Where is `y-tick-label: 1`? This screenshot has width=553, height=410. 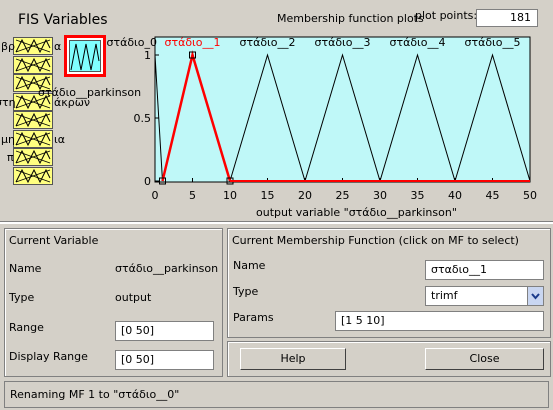
y-tick-label: 1 is located at coordinates (147, 55).